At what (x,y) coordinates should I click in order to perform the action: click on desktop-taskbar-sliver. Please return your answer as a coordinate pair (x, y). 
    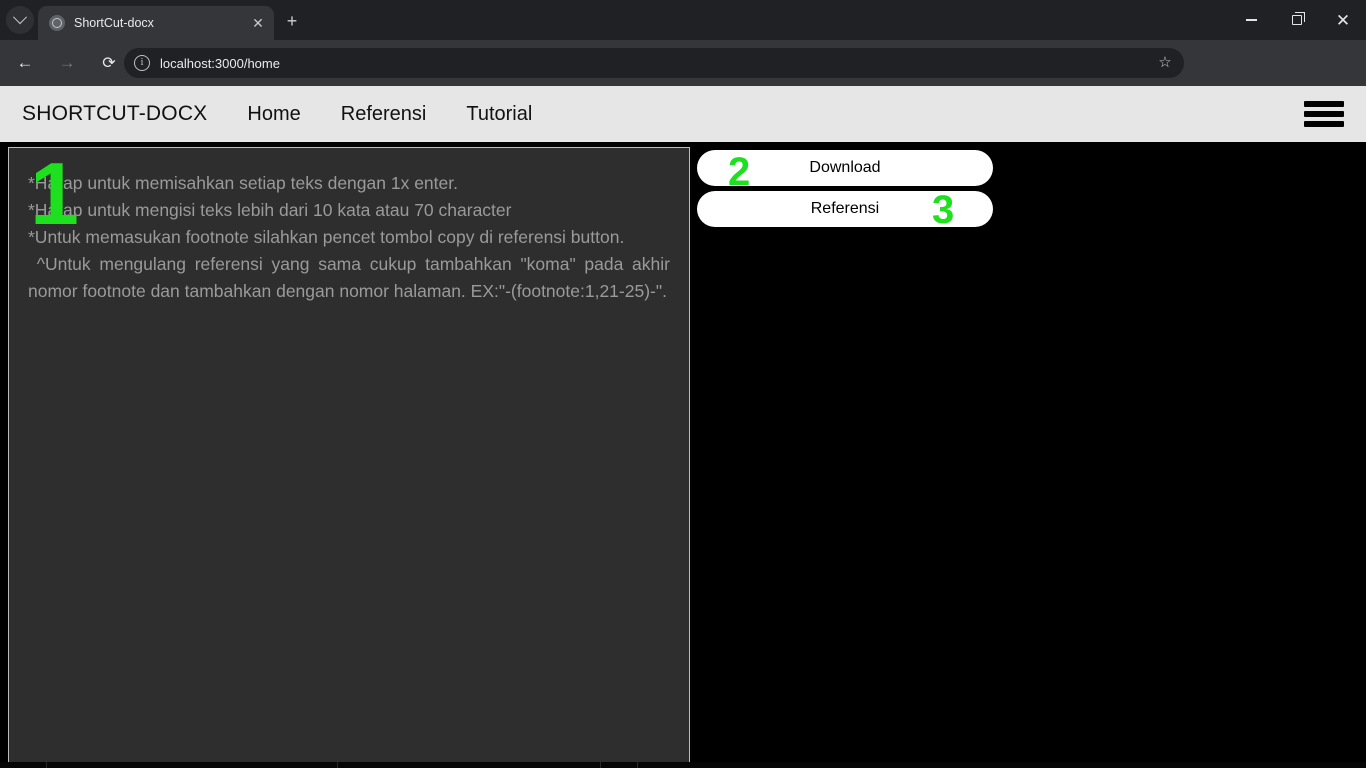
    Looking at the image, I should click on (683, 765).